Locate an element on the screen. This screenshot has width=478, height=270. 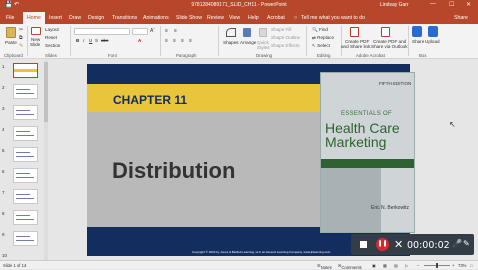
thumbnail-number: 9 is located at coordinates (3, 234).